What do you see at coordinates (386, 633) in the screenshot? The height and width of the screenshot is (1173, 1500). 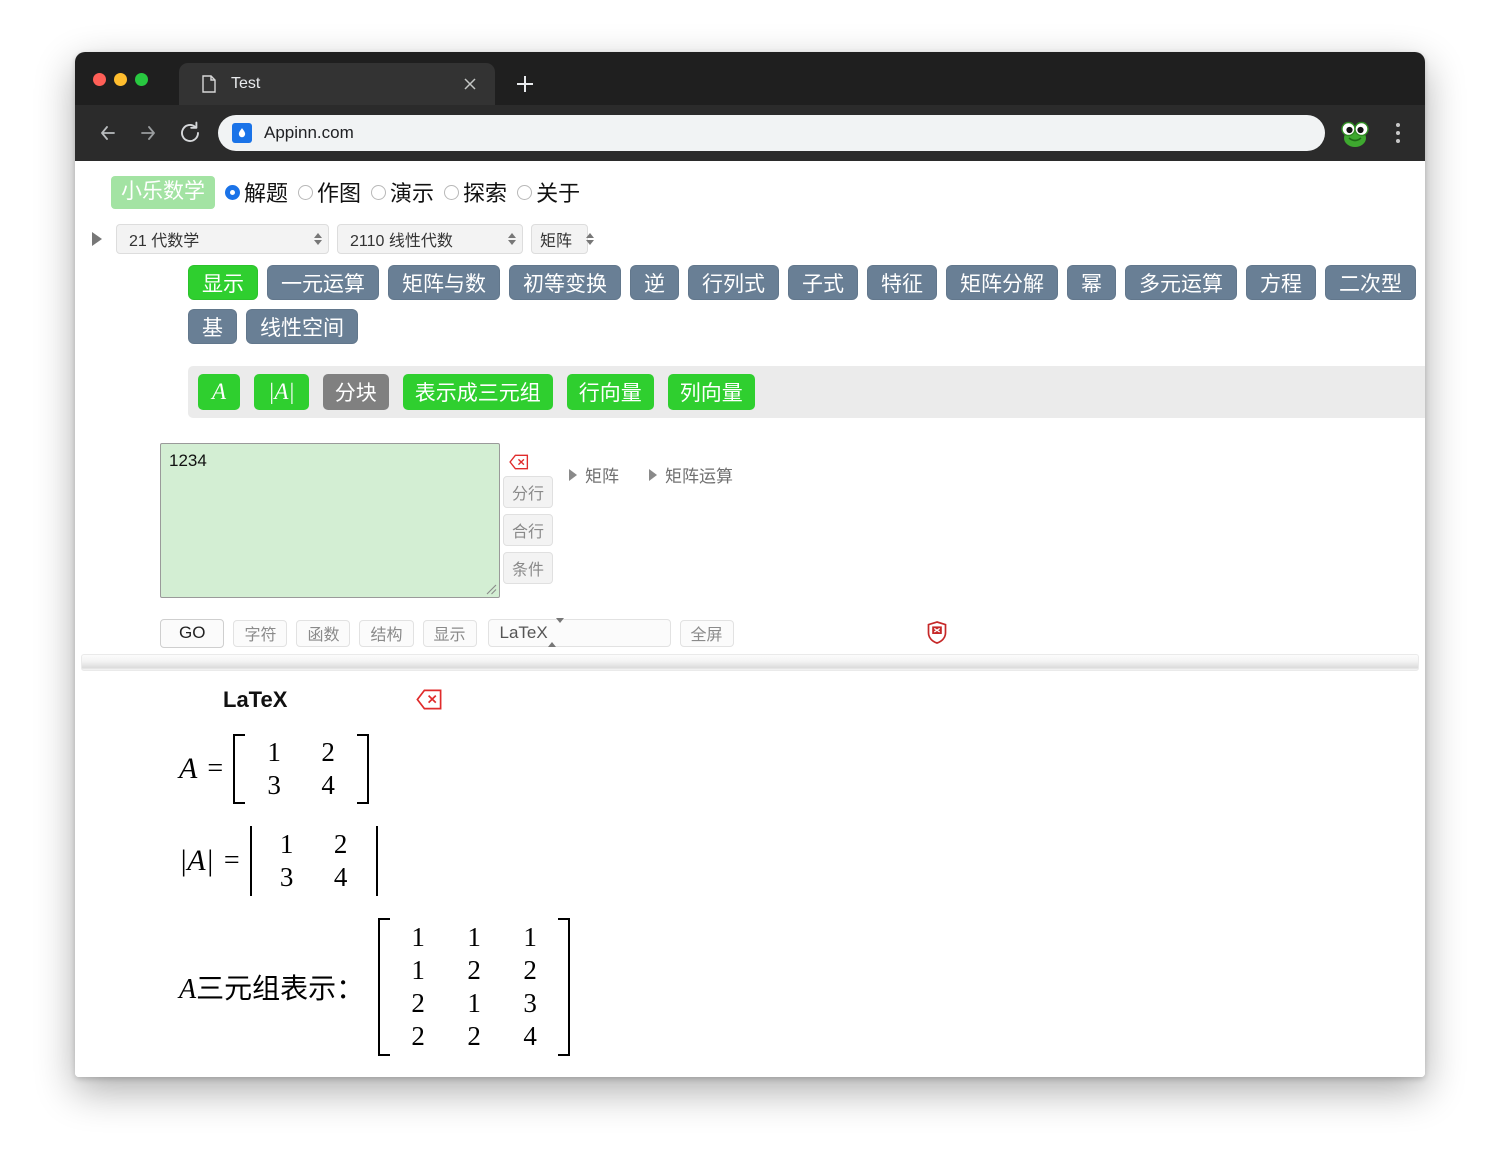 I see `toolbar-button-structures: 结构` at bounding box center [386, 633].